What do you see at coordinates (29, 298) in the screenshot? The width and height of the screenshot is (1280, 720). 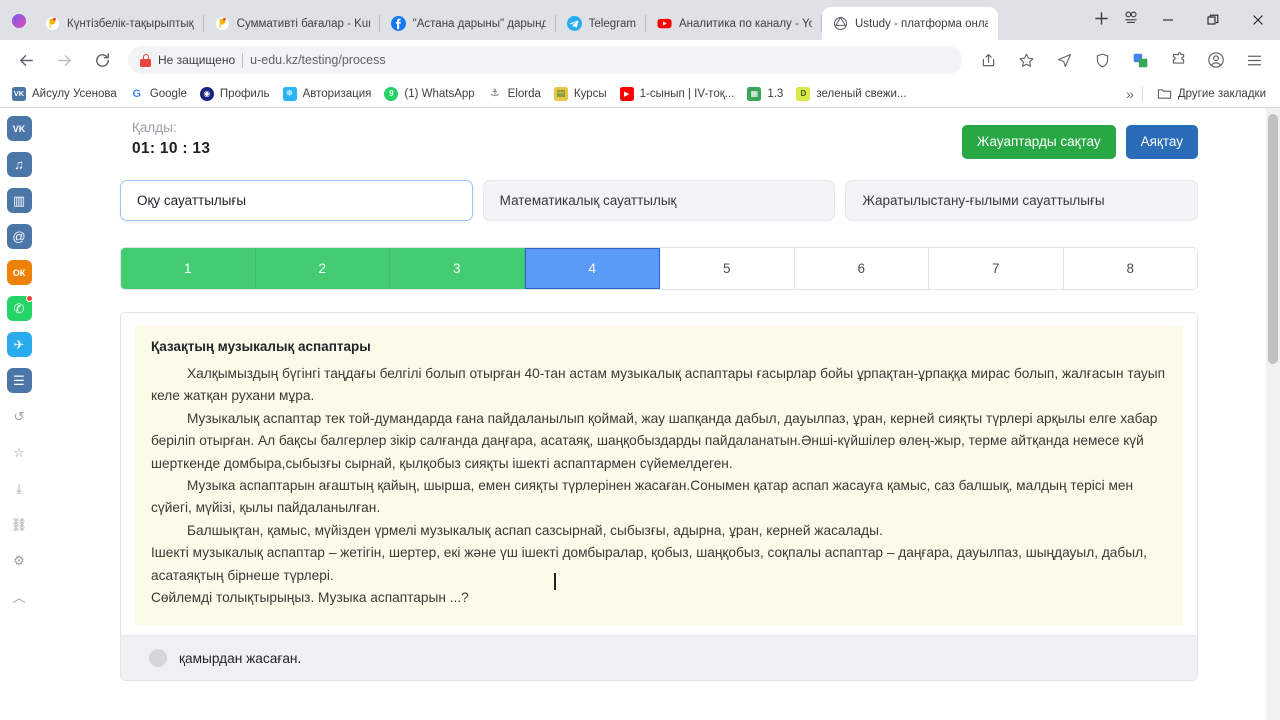 I see `notification-badge` at bounding box center [29, 298].